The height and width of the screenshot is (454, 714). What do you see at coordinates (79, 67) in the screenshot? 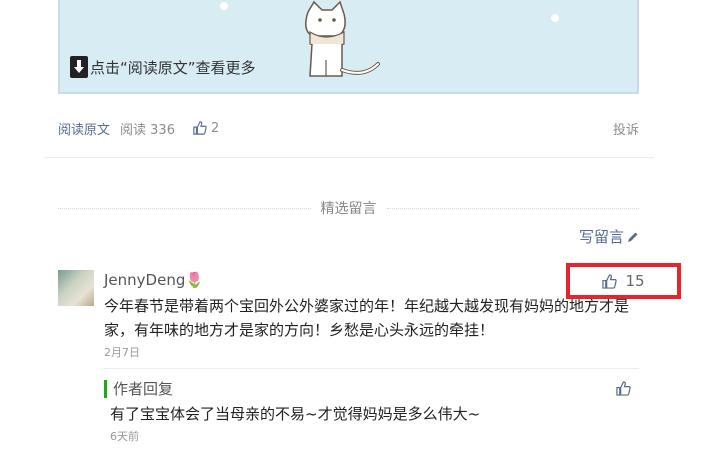
I see `down-arrow-icon` at bounding box center [79, 67].